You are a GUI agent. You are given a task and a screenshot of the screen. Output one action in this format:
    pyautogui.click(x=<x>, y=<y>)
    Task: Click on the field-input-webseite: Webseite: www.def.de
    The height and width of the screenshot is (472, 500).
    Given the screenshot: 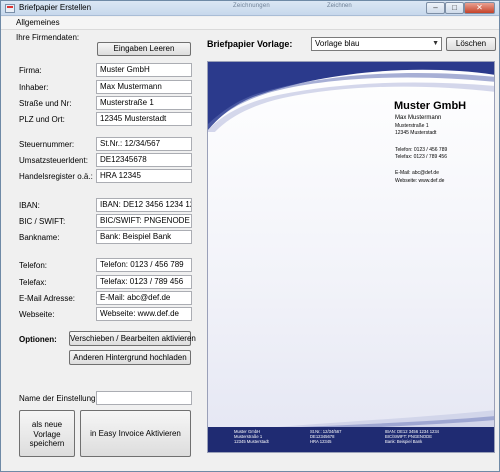 What is the action you would take?
    pyautogui.click(x=144, y=314)
    